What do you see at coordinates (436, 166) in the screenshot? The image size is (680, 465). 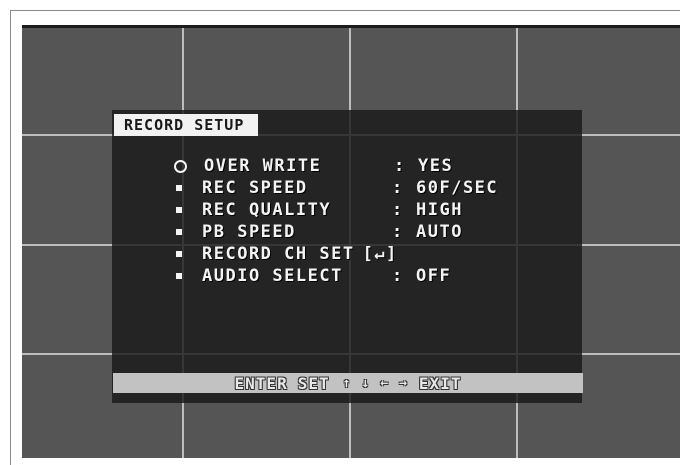 I see `menu-item-value: YES` at bounding box center [436, 166].